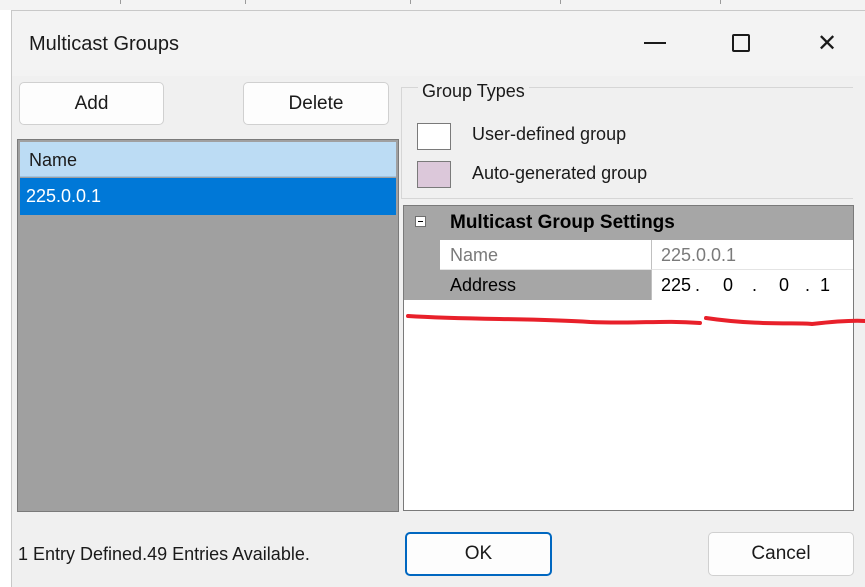  I want to click on cancel-button: Cancel, so click(781, 554).